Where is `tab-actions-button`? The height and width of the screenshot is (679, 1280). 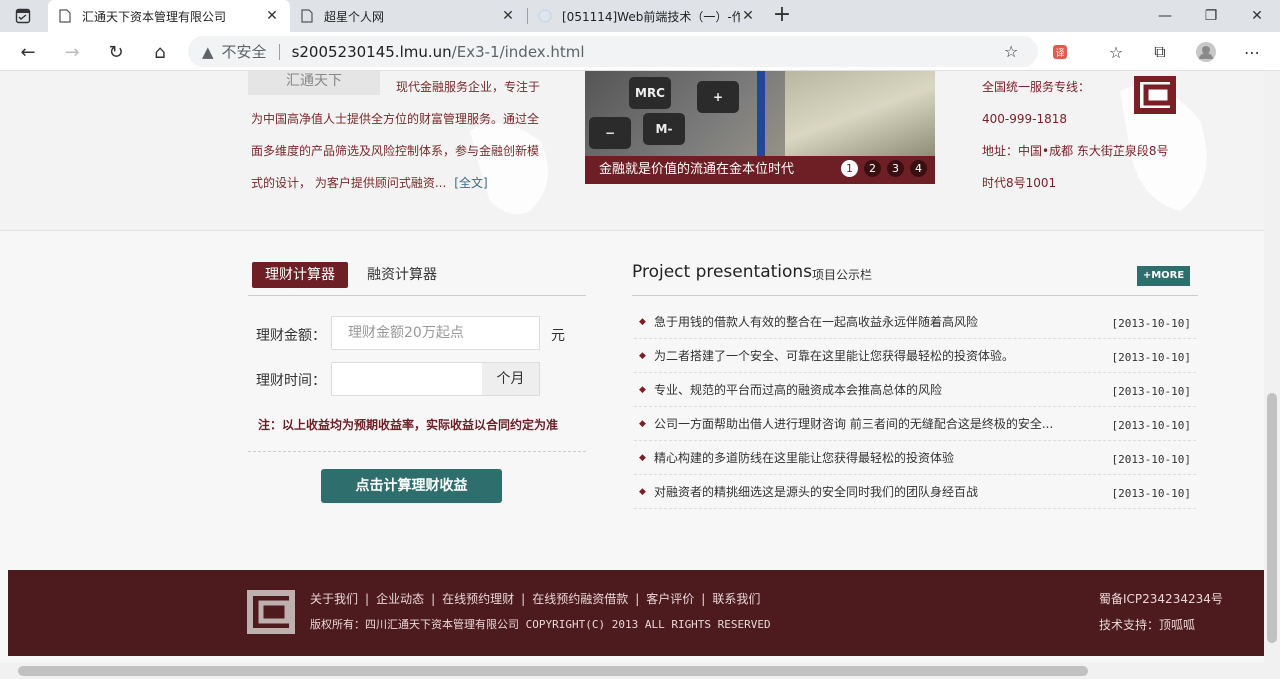
tab-actions-button is located at coordinates (23, 16).